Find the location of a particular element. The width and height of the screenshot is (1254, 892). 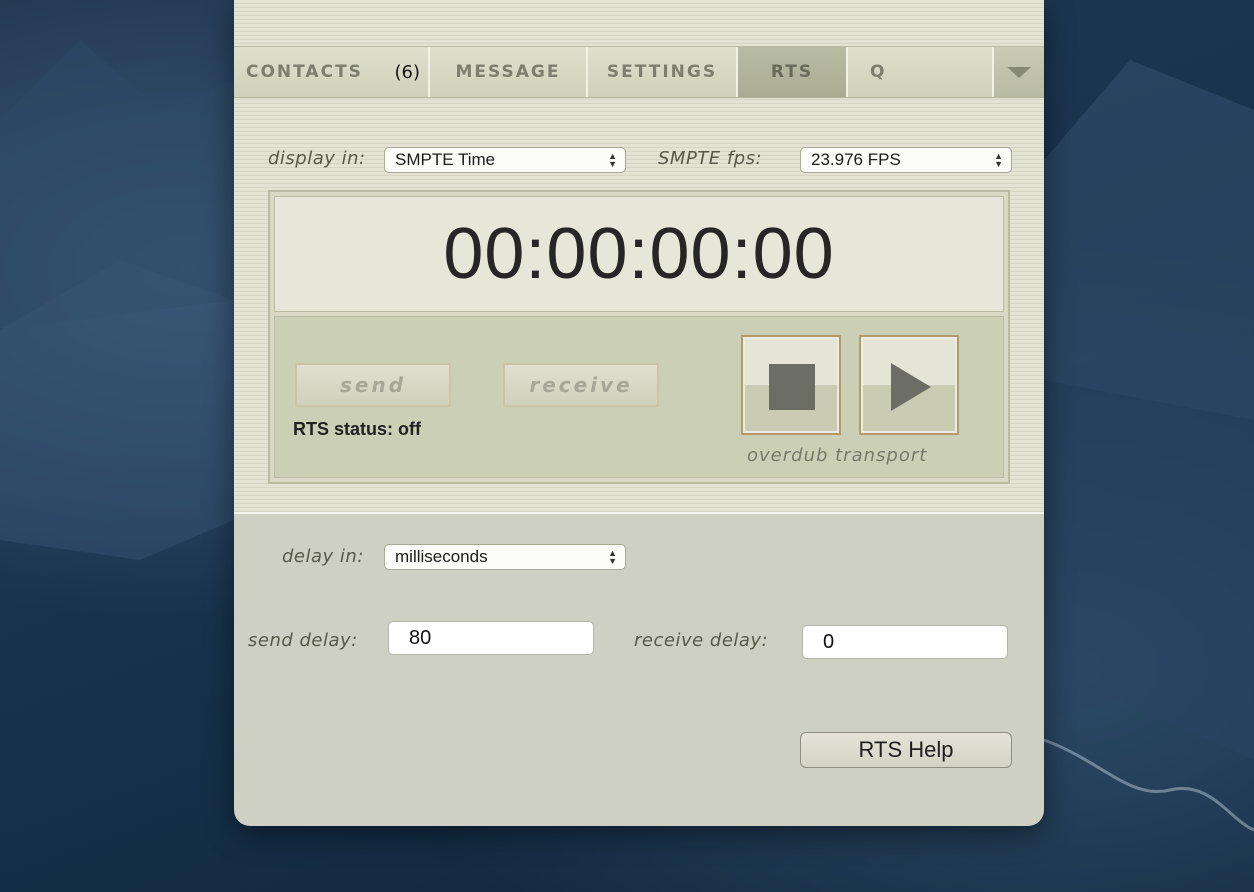

display-in-value: SMPTE Time is located at coordinates (445, 159).